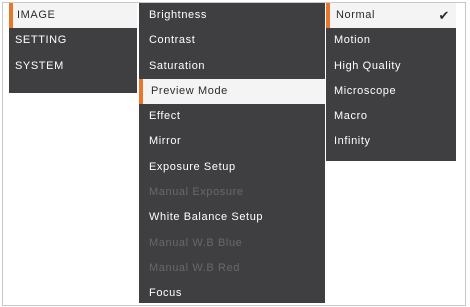 The image size is (470, 307). Describe the element at coordinates (391, 141) in the screenshot. I see `option-infinity: Infinity` at that location.